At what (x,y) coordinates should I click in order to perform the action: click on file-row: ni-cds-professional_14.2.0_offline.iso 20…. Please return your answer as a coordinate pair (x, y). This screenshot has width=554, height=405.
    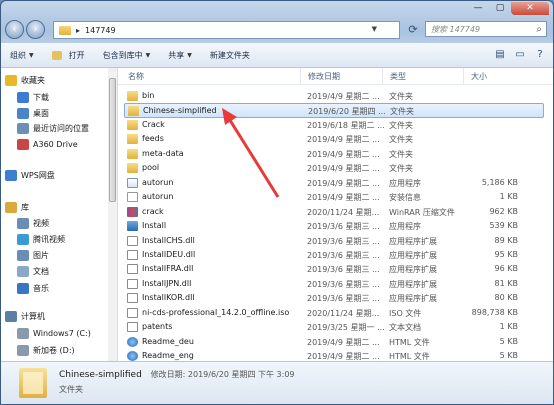
    Looking at the image, I should click on (334, 313).